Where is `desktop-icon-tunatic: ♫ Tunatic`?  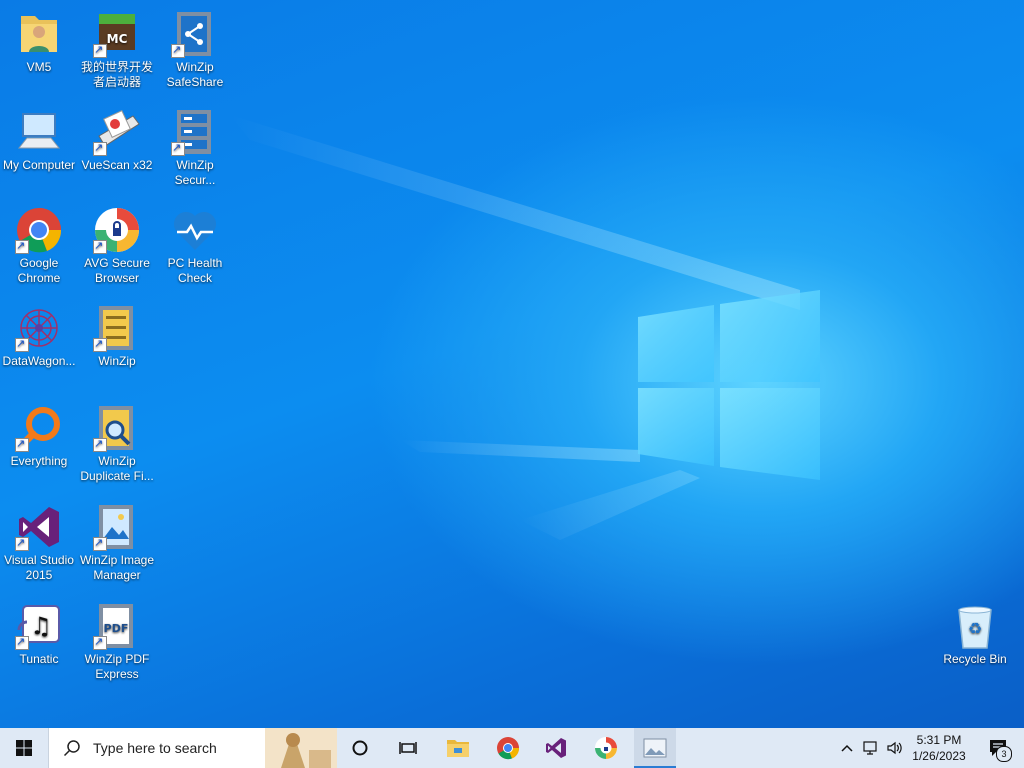
desktop-icon-tunatic: ♫ Tunatic is located at coordinates (39, 634).